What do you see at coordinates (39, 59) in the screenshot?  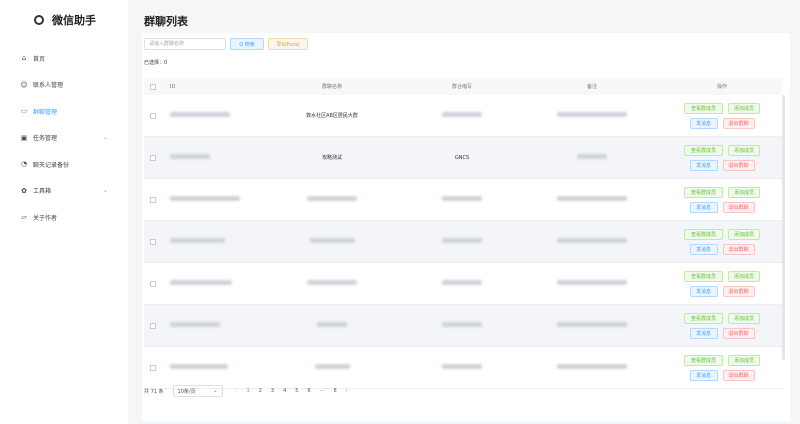 I see `sidebar-item-label: 首页` at bounding box center [39, 59].